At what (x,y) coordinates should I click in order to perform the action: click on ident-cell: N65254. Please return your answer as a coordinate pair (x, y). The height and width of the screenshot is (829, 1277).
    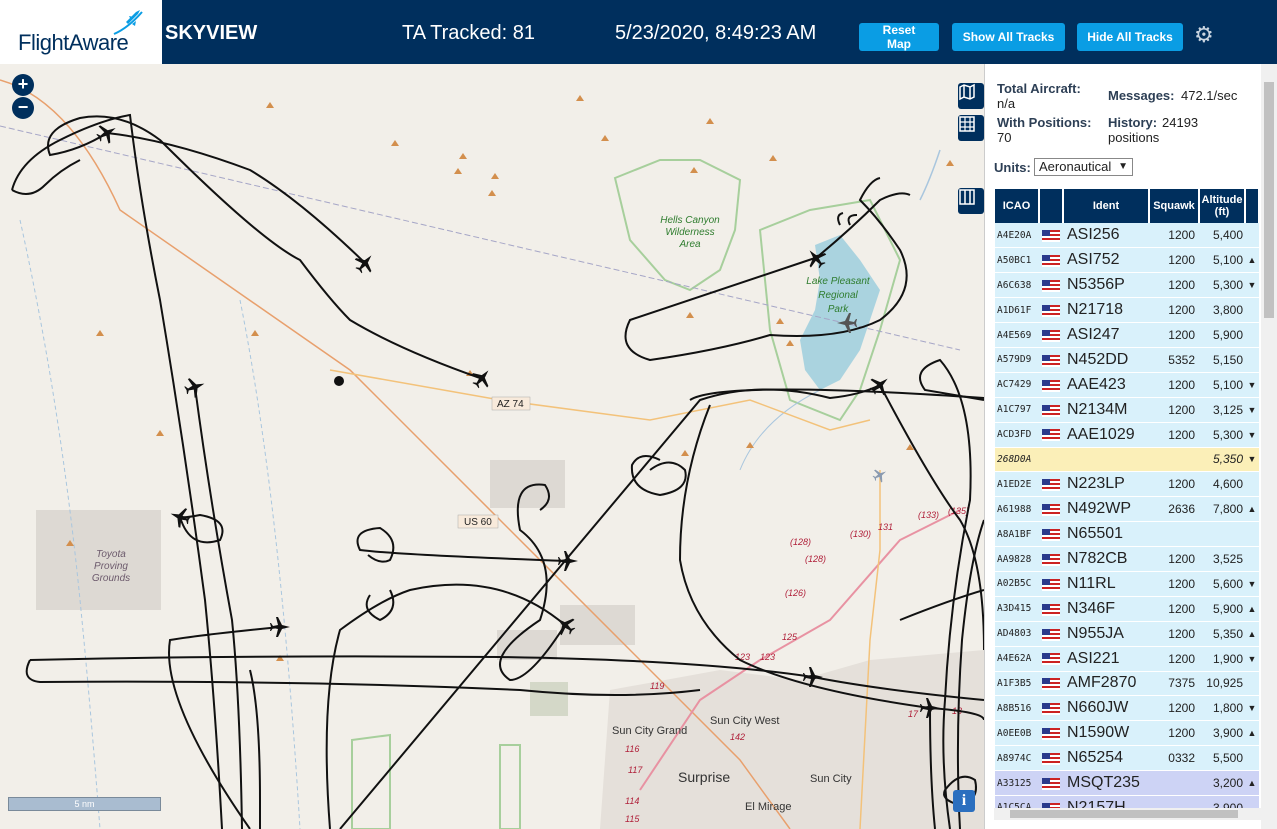
    Looking at the image, I should click on (1106, 758).